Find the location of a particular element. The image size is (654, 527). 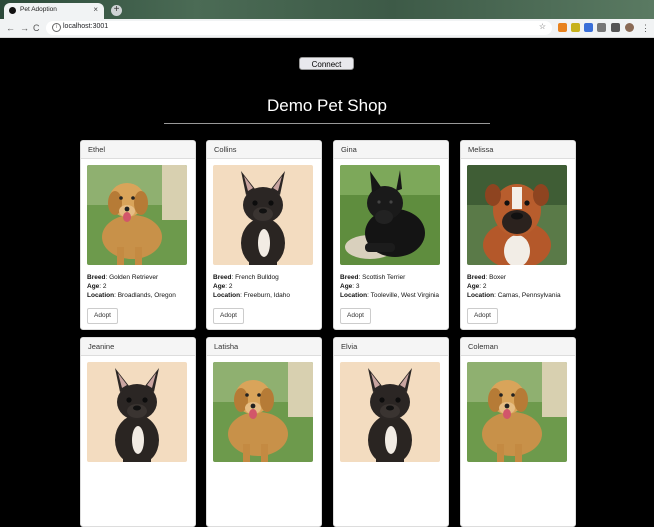

pet-location: Broadlands, Oregon is located at coordinates (146, 295).